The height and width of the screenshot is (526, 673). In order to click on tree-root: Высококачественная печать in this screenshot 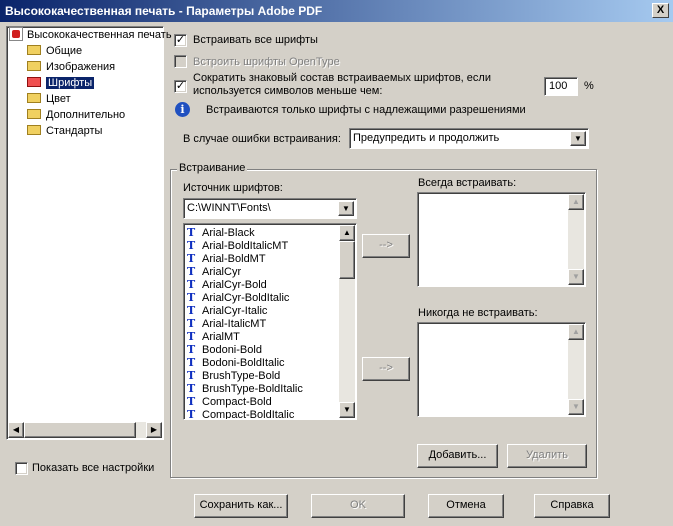, I will do `click(90, 35)`.